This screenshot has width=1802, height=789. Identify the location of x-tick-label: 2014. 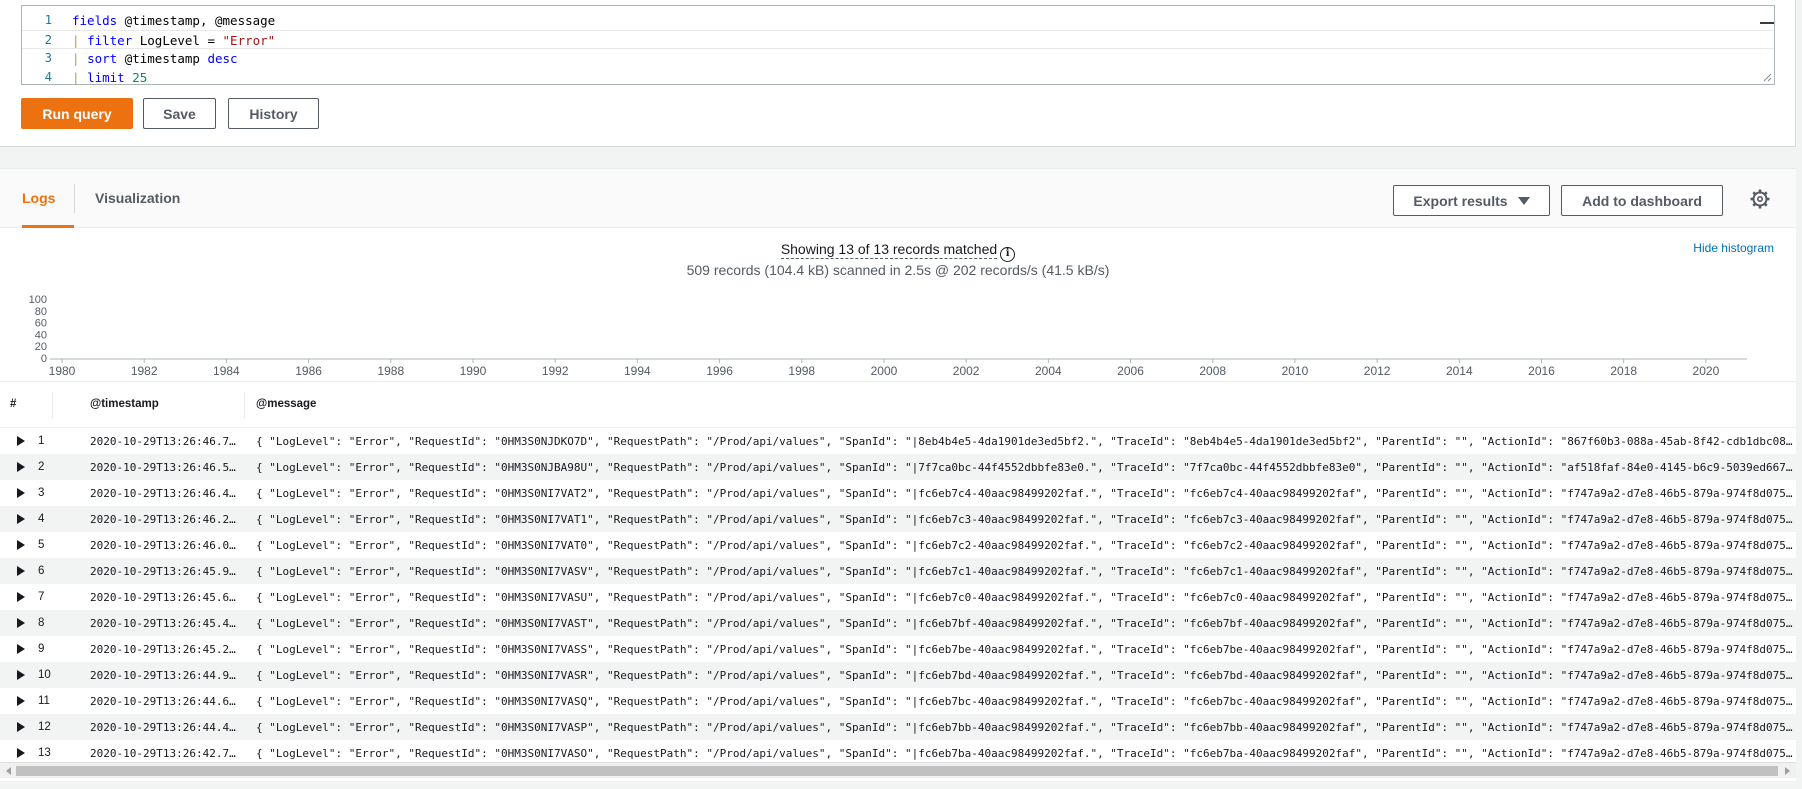
(1459, 371).